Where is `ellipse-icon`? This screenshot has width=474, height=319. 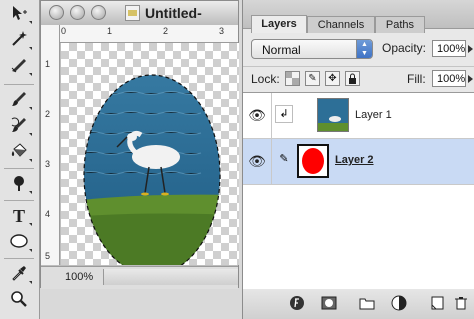 ellipse-icon is located at coordinates (19, 242).